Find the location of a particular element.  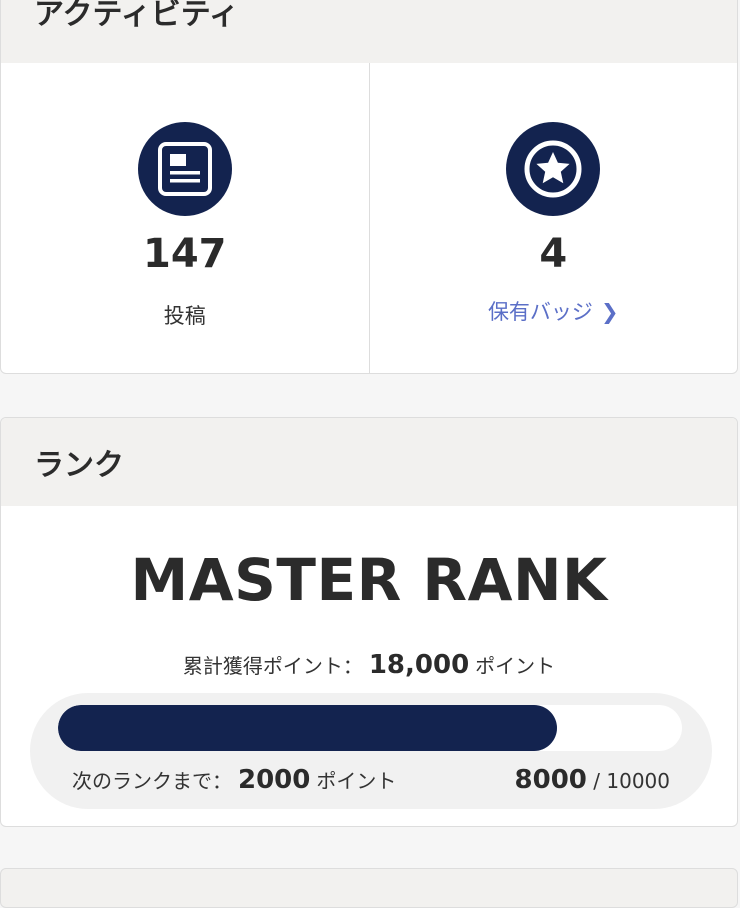

total-points-unit: ポイント is located at coordinates (515, 666).